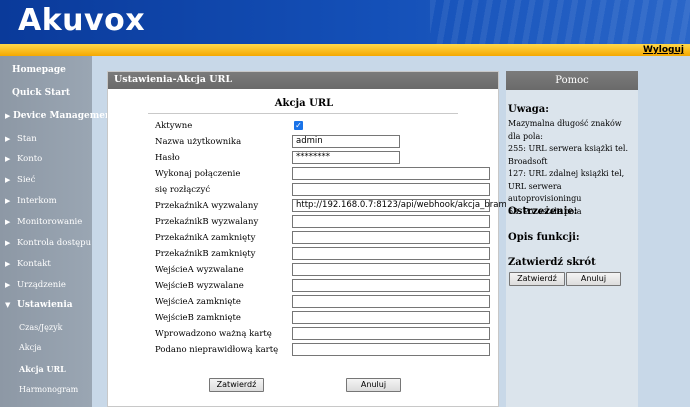  Describe the element at coordinates (346, 157) in the screenshot. I see `password-field: ********` at that location.